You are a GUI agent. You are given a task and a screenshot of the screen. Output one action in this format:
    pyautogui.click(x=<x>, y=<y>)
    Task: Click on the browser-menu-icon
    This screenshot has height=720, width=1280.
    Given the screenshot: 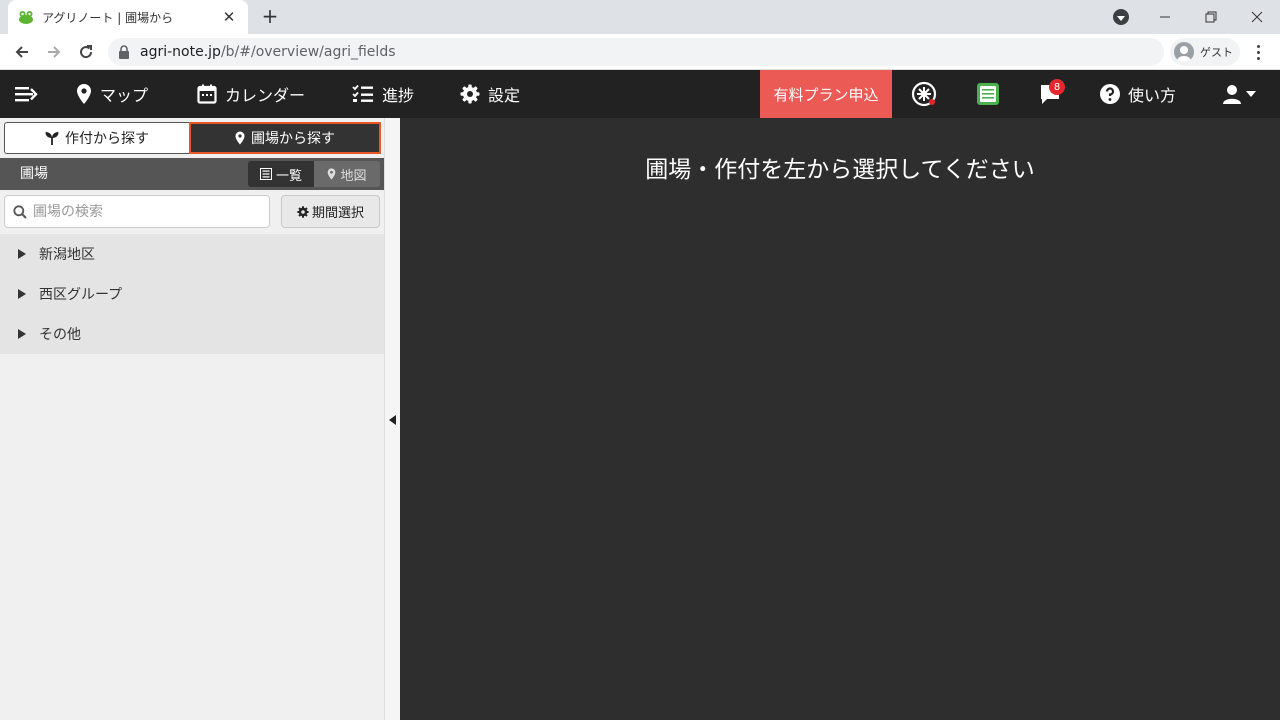 What is the action you would take?
    pyautogui.click(x=1258, y=52)
    